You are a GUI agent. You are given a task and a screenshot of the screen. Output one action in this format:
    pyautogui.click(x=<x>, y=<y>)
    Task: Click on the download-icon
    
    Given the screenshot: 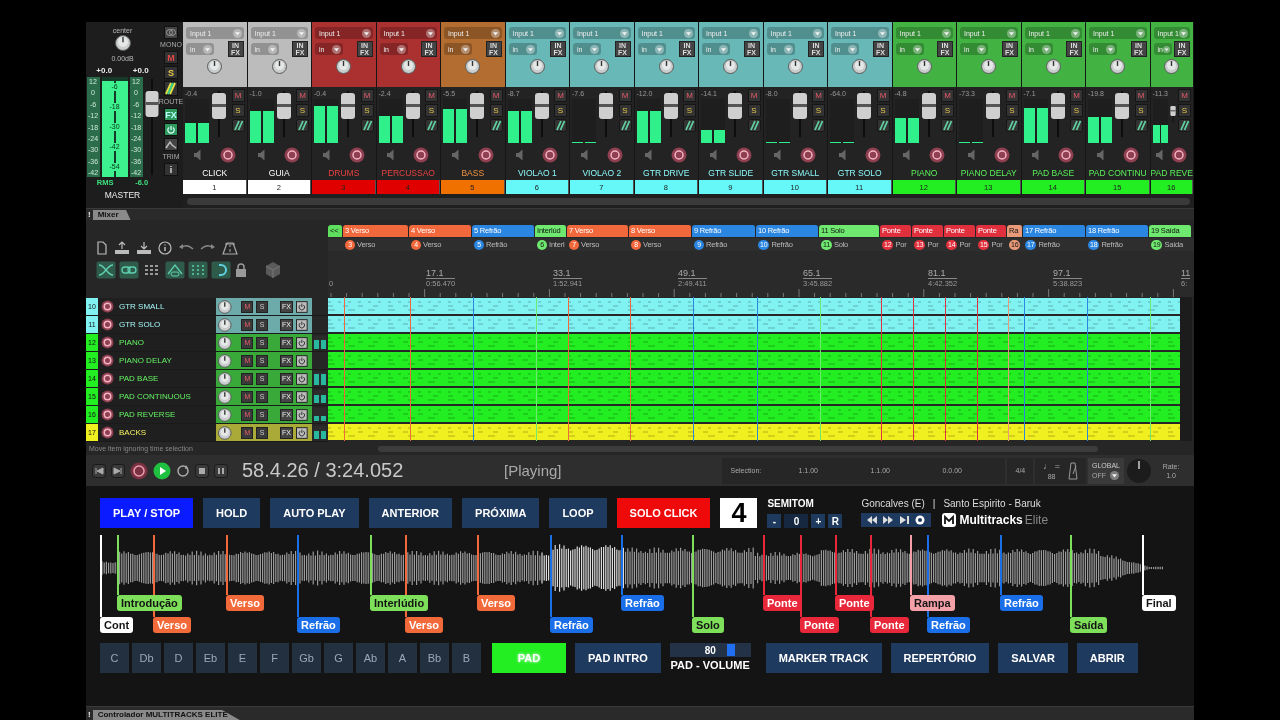 What is the action you would take?
    pyautogui.click(x=144, y=248)
    